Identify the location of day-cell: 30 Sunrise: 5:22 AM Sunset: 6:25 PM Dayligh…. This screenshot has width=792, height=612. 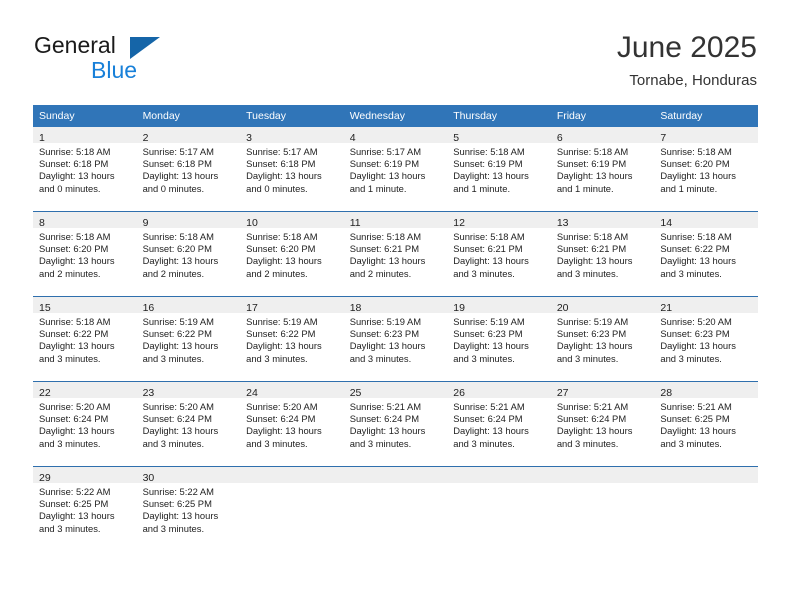
(188, 508).